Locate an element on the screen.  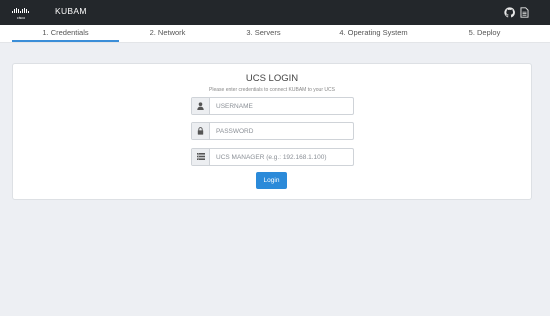
password-group is located at coordinates (272, 131).